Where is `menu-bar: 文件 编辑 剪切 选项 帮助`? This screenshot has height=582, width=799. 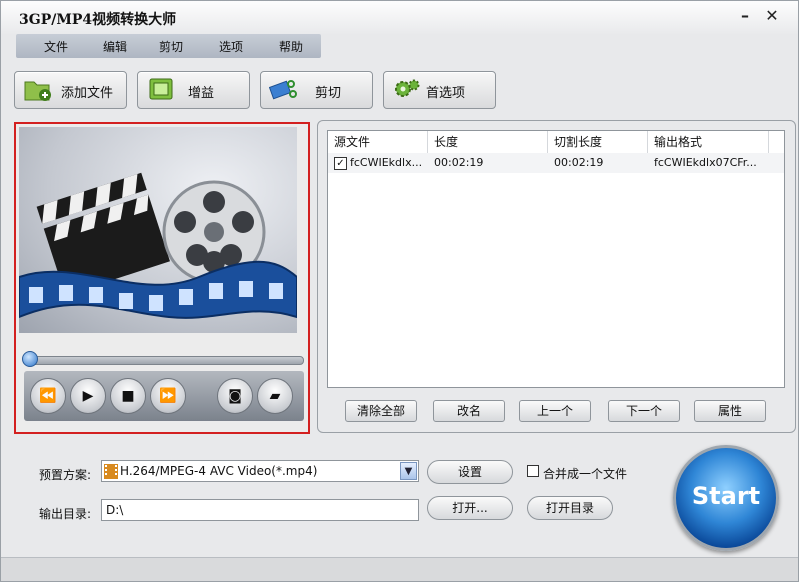 menu-bar: 文件 编辑 剪切 选项 帮助 is located at coordinates (168, 46).